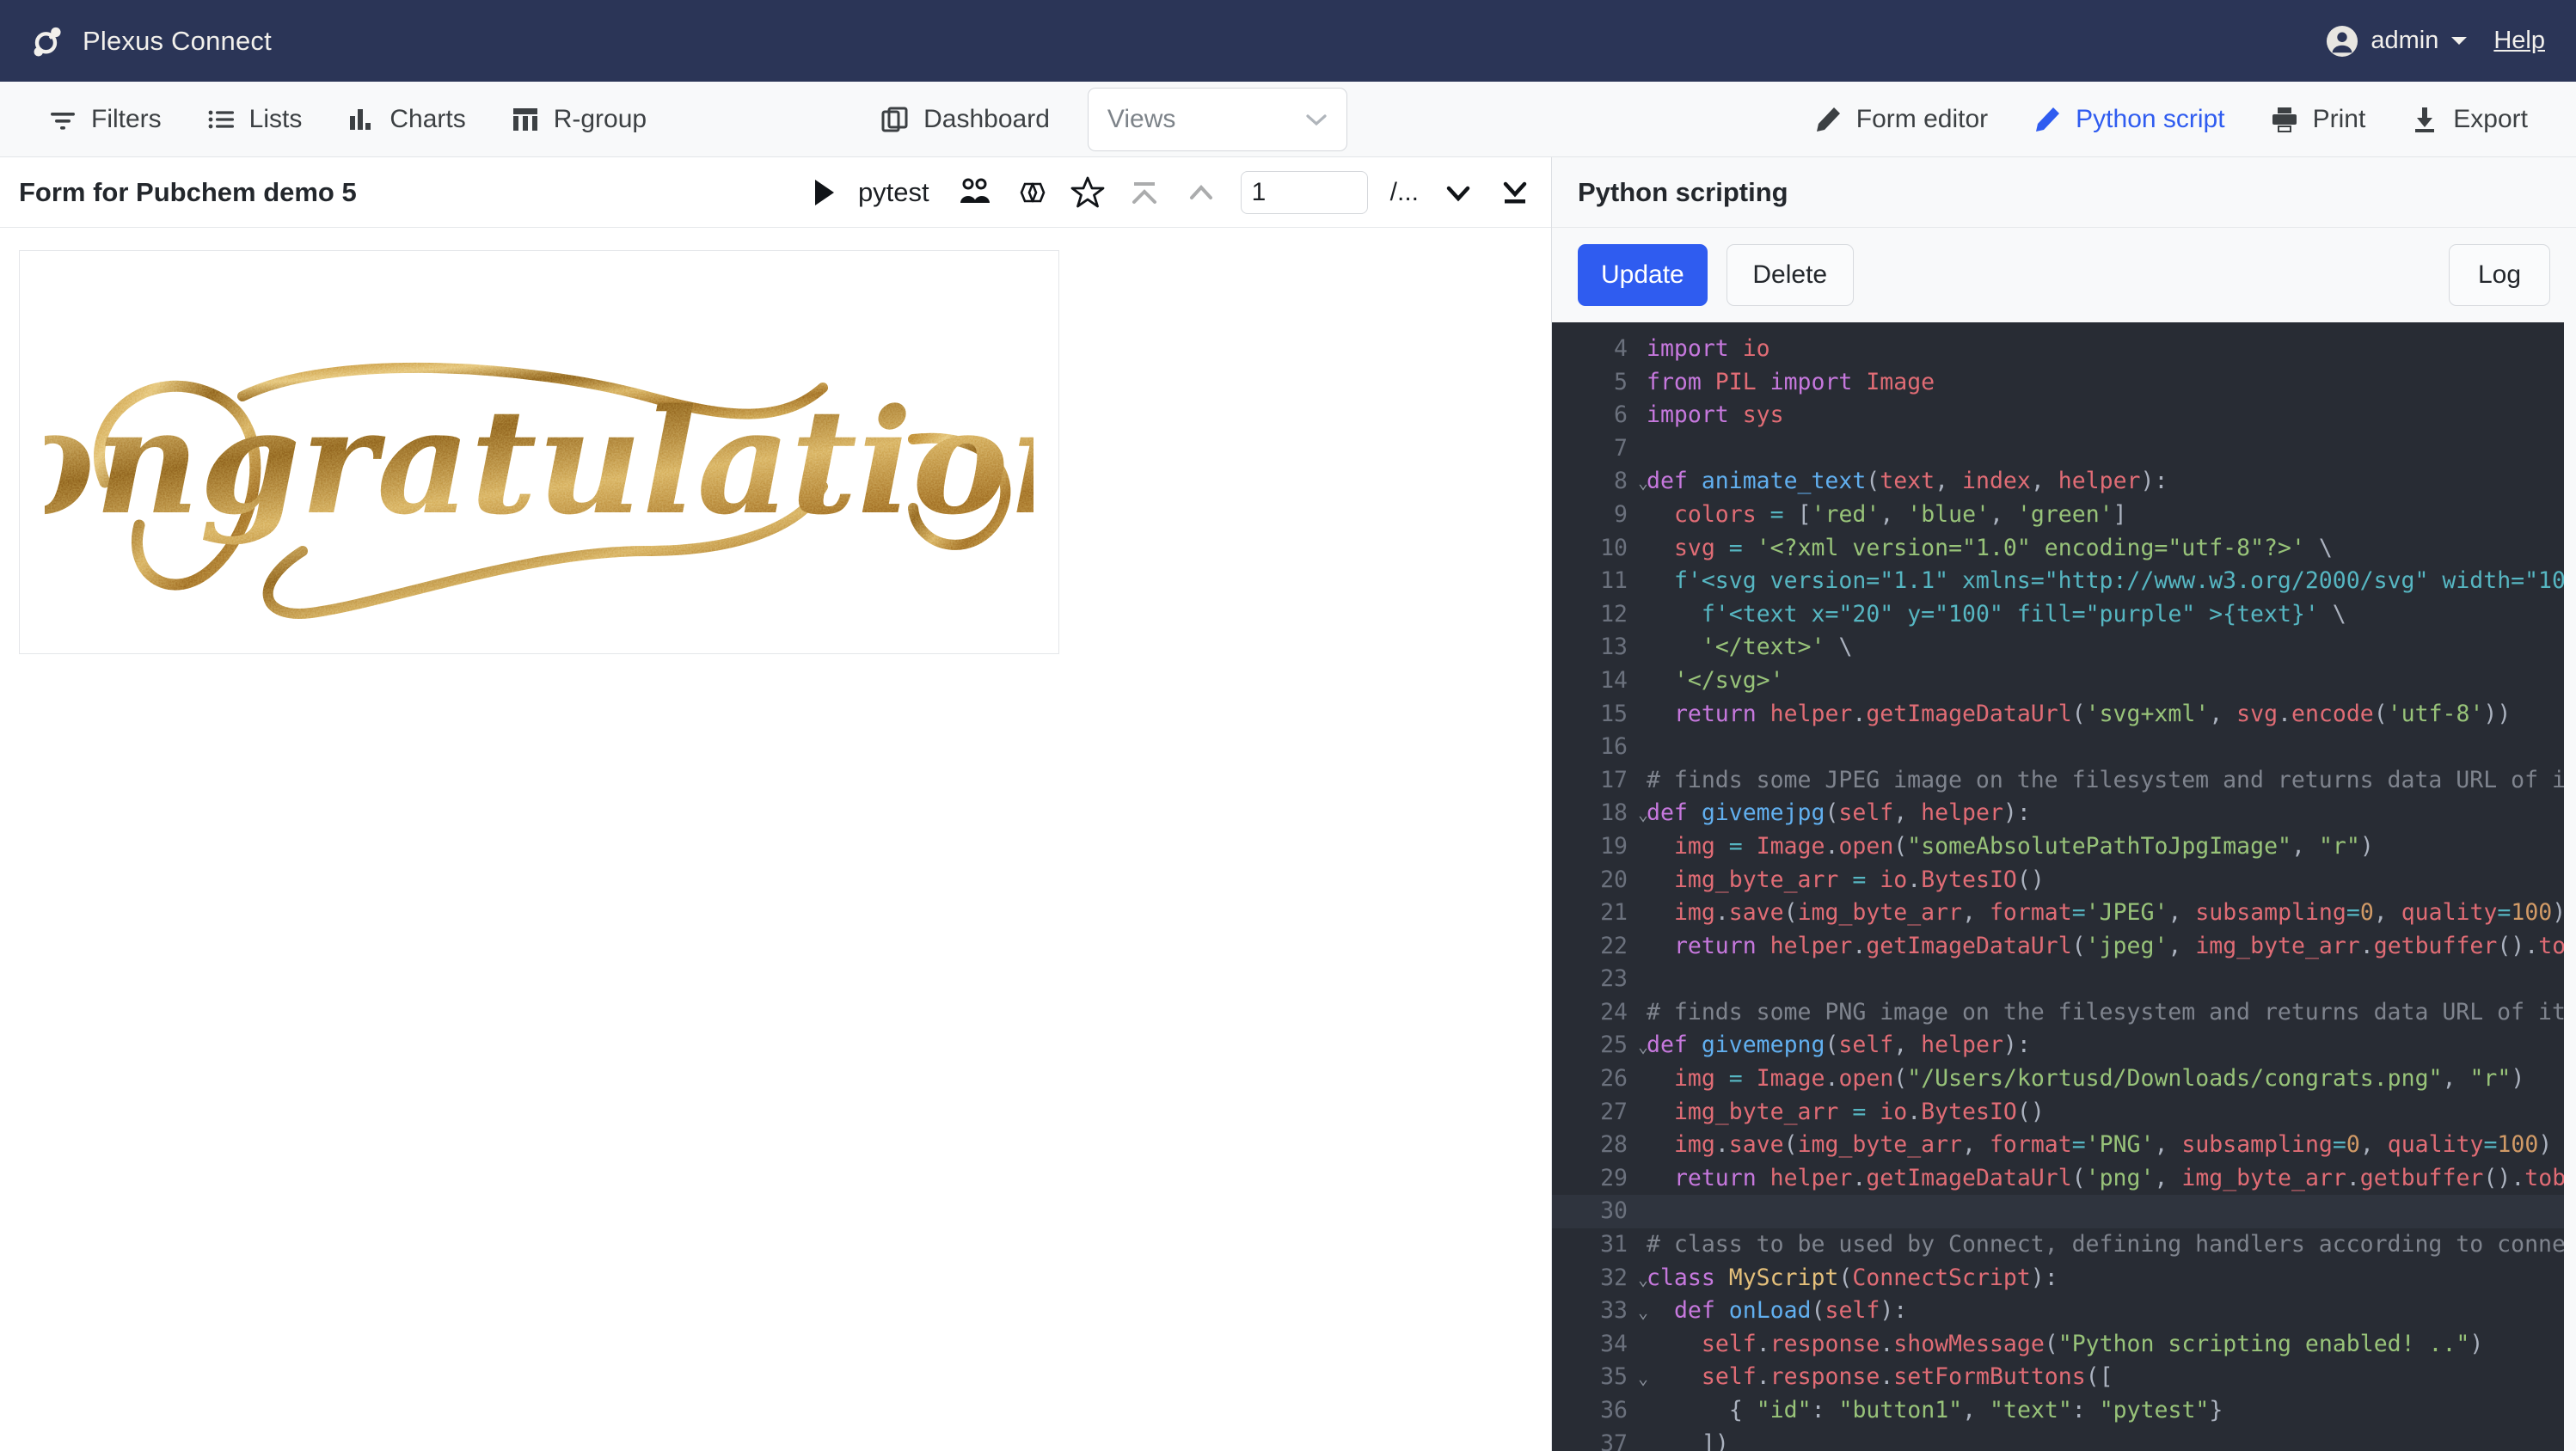  I want to click on editor-line-number: 29, so click(1614, 1178).